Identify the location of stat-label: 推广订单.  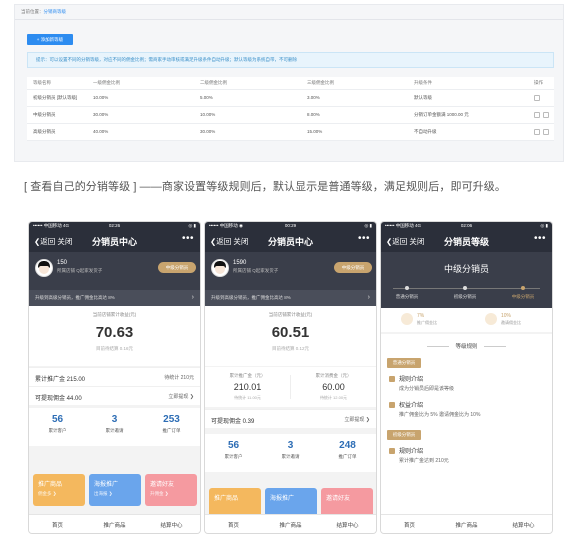
(347, 456).